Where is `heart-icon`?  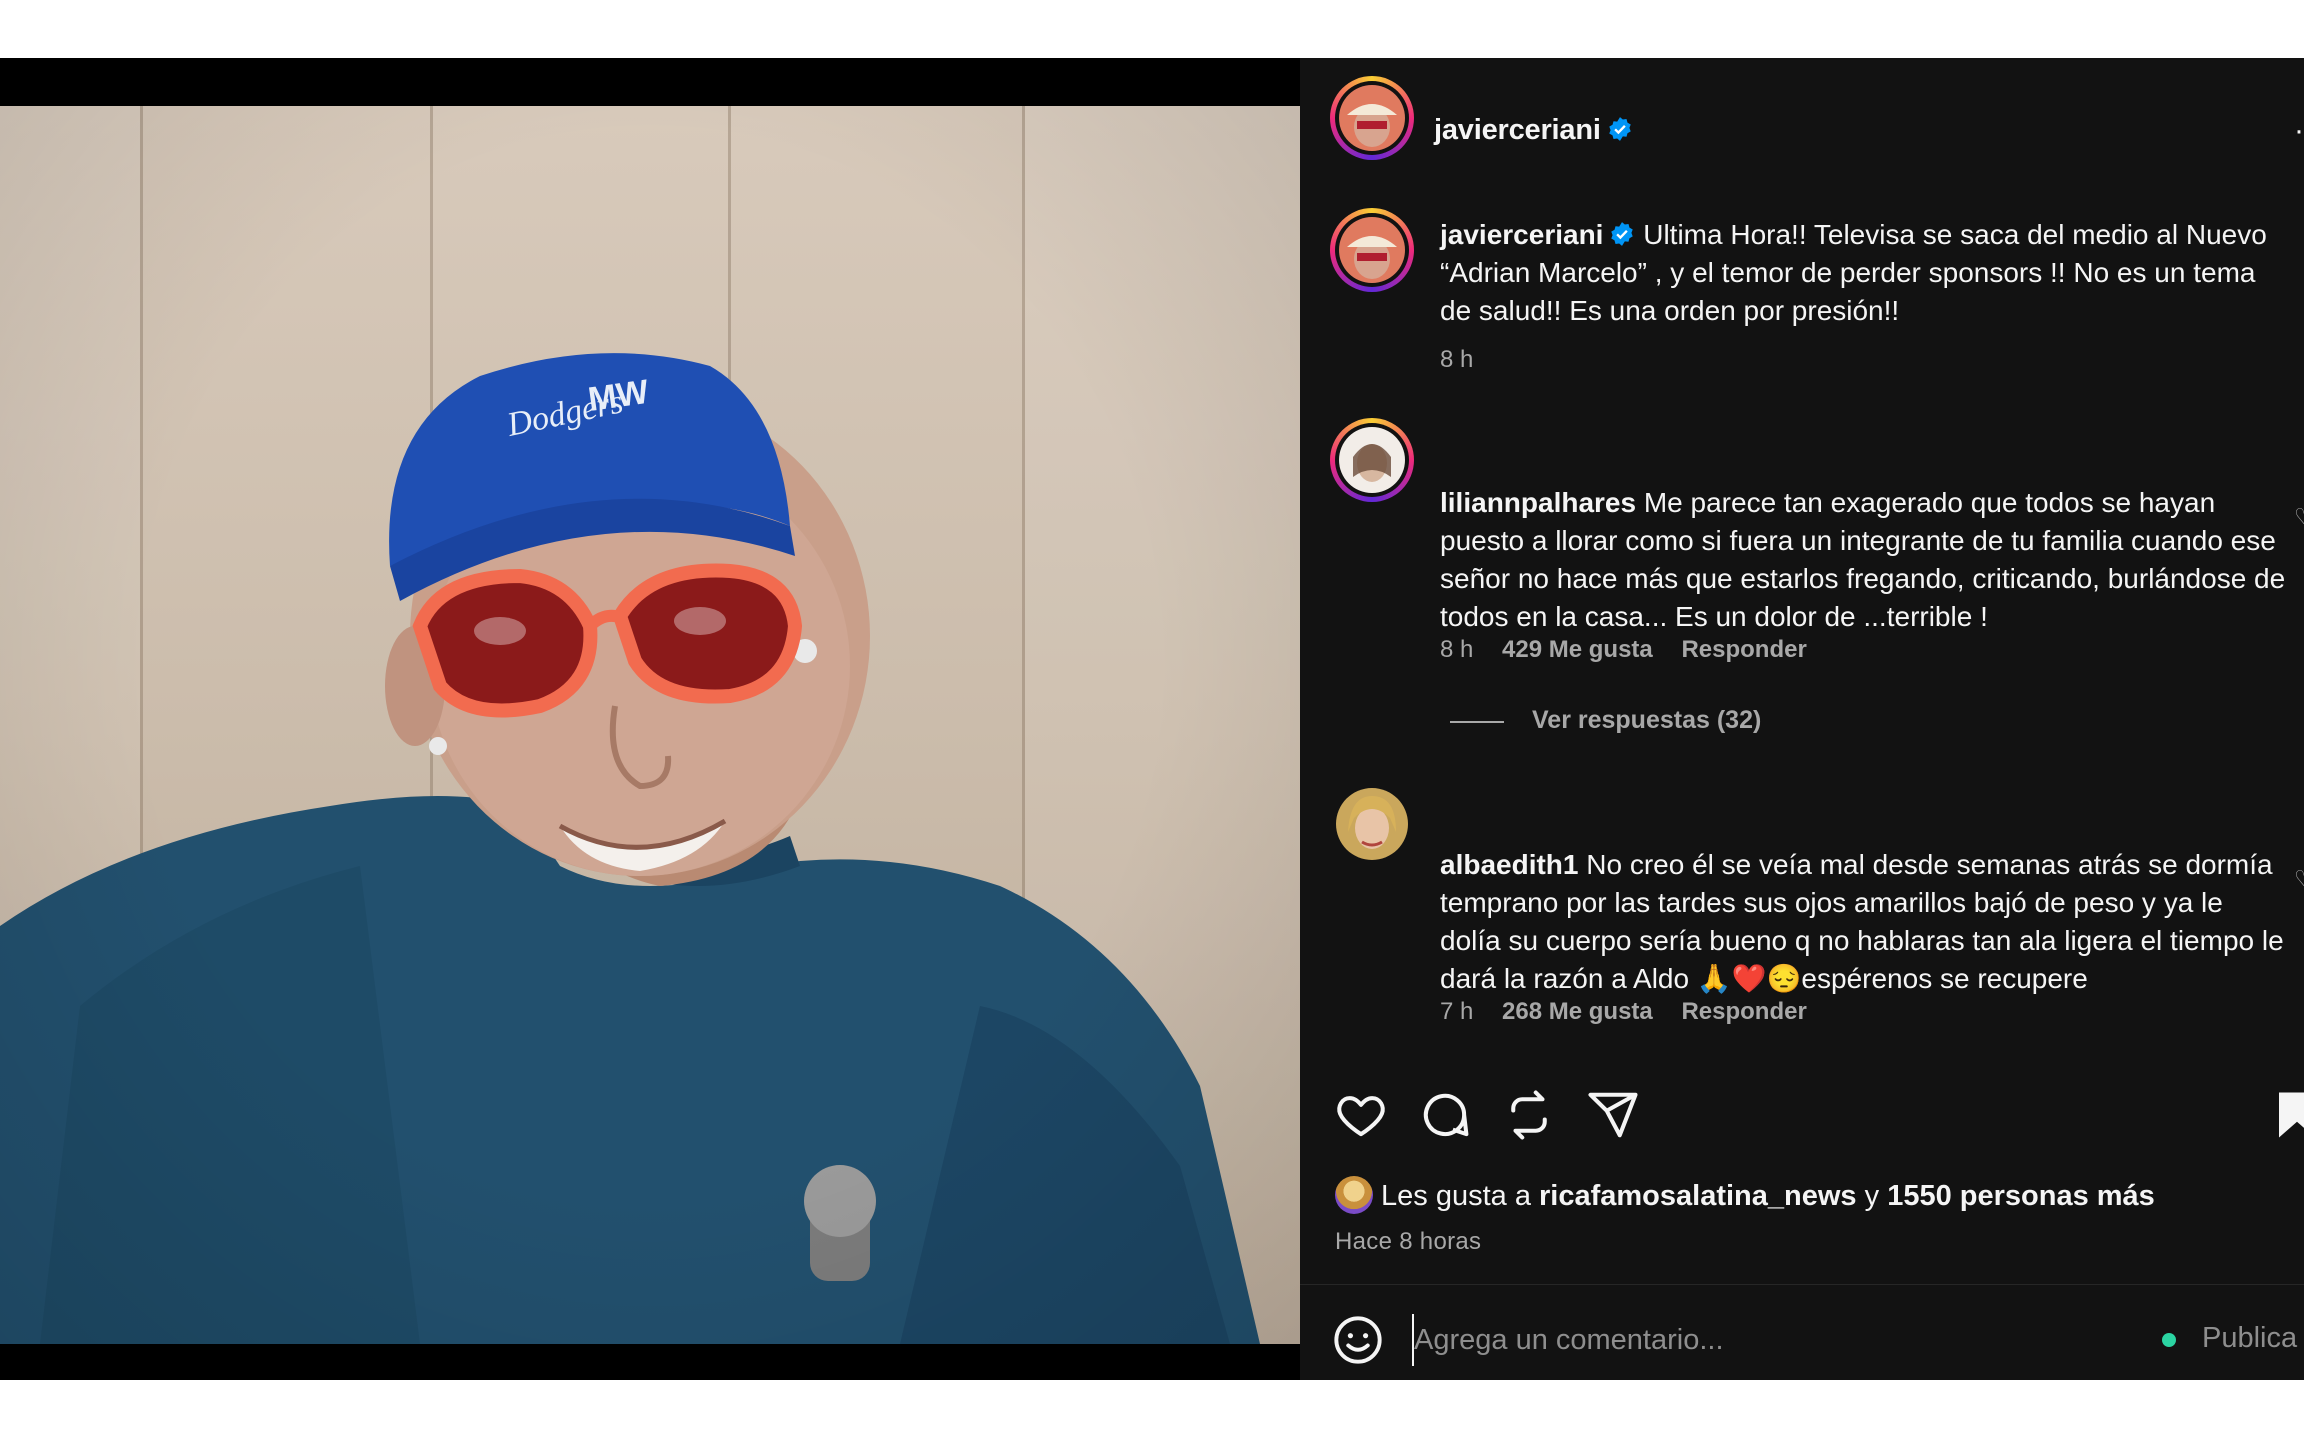
heart-icon is located at coordinates (1361, 1115).